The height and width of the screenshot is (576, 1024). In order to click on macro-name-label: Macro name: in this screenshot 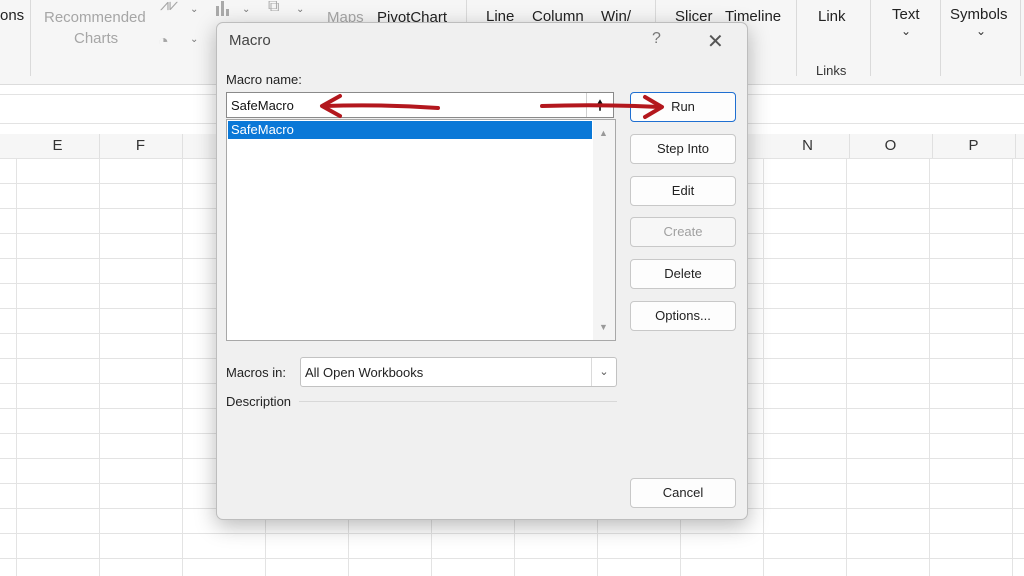, I will do `click(264, 79)`.